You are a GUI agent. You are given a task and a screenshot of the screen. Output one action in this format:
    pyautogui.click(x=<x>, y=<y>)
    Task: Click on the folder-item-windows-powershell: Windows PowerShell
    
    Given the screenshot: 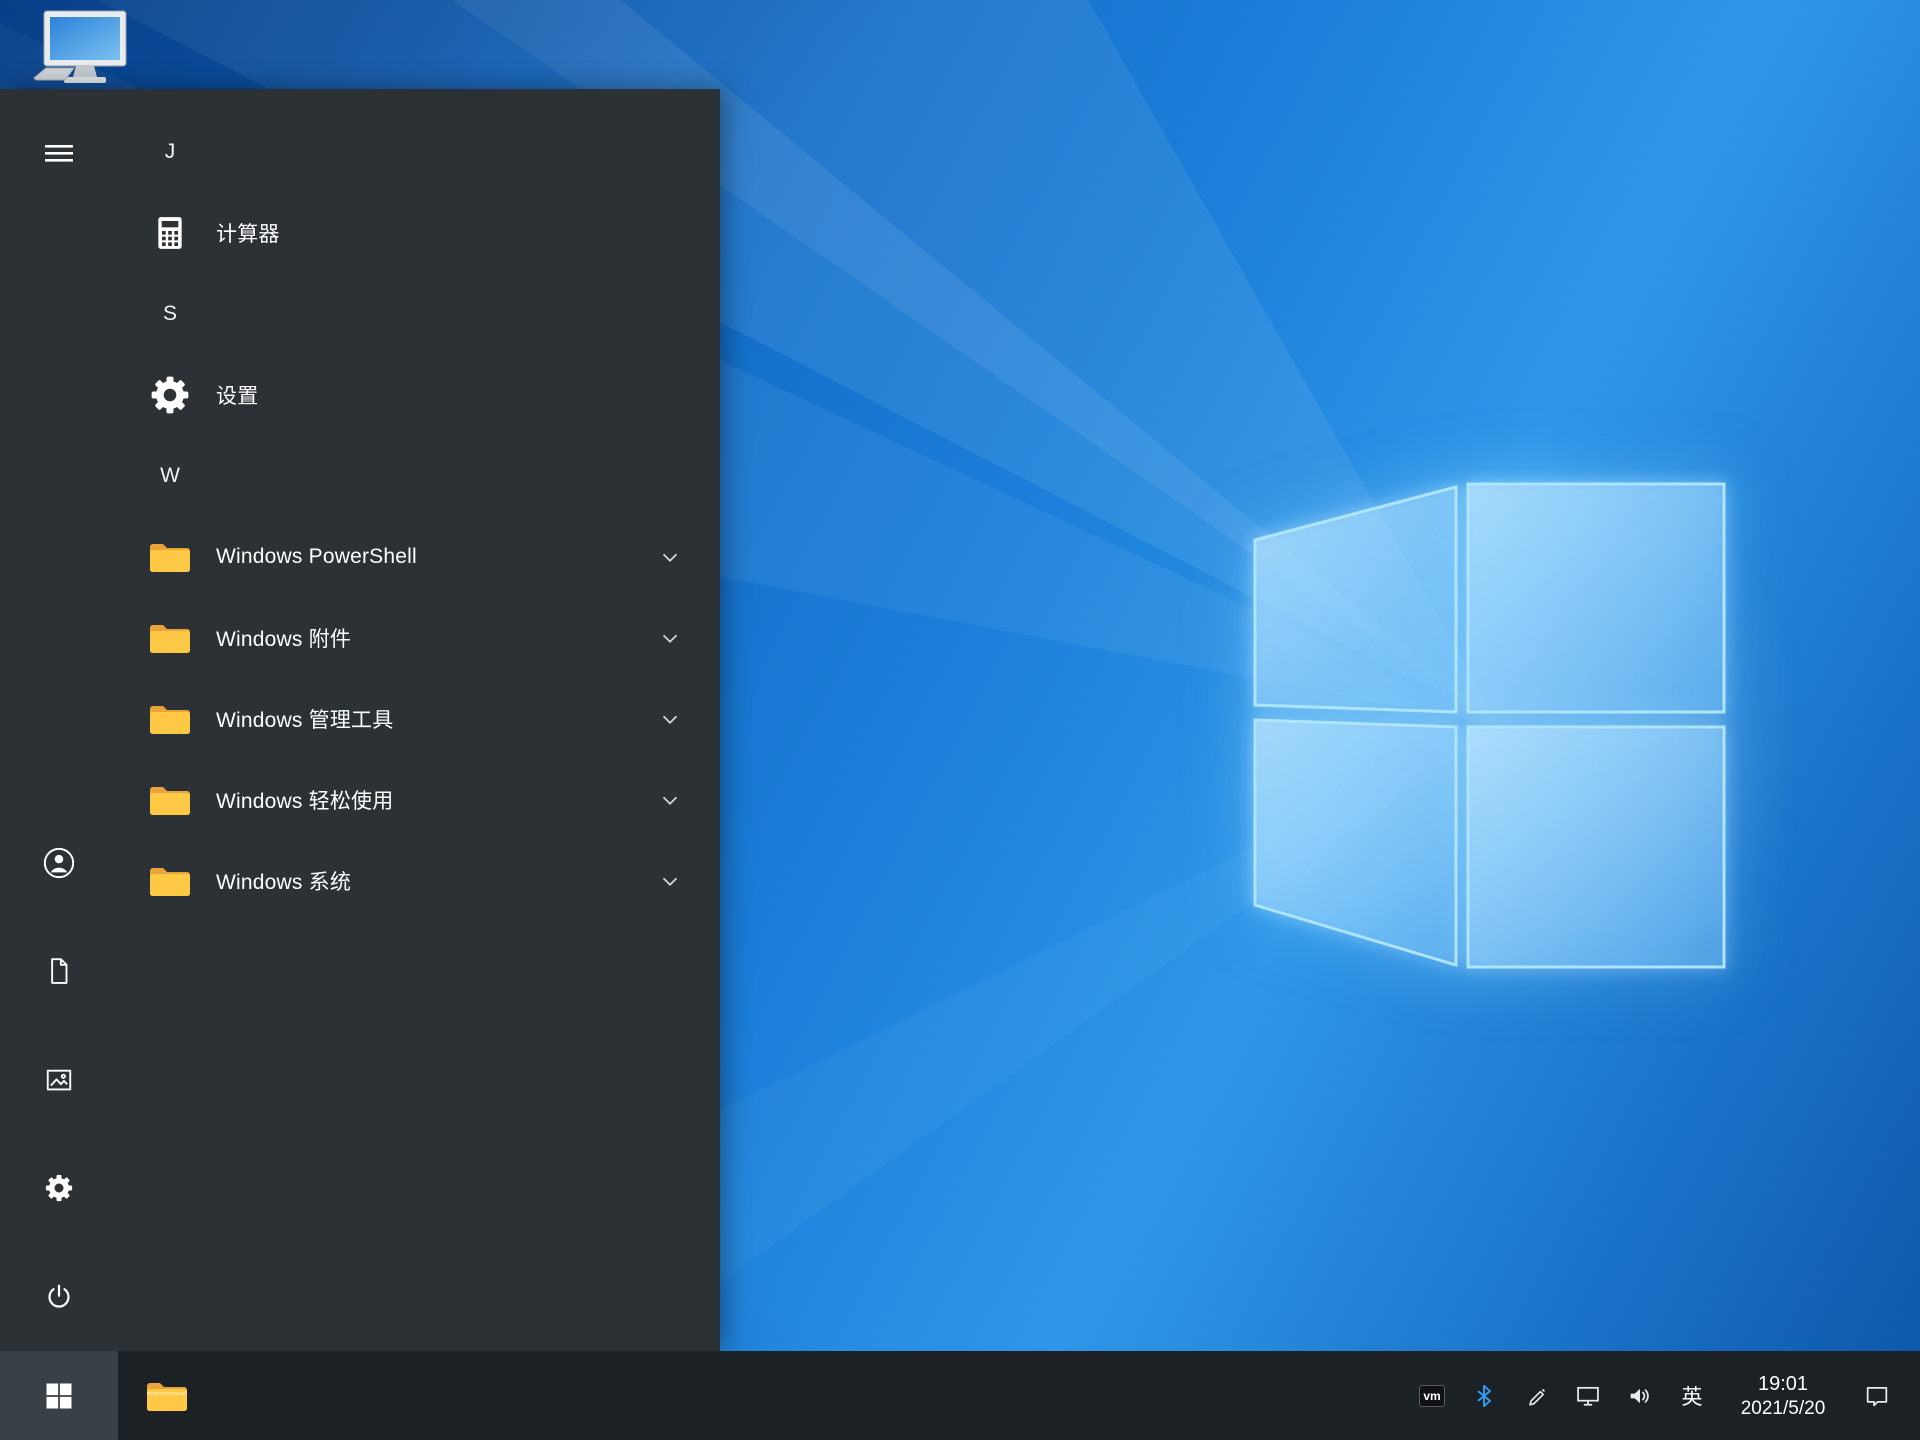 What is the action you would take?
    pyautogui.click(x=419, y=556)
    